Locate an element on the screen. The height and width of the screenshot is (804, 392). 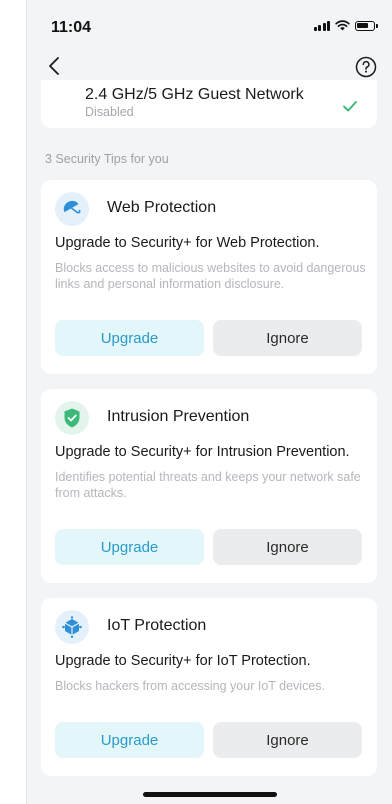
section-title: 3 Security Tips for you is located at coordinates (107, 159).